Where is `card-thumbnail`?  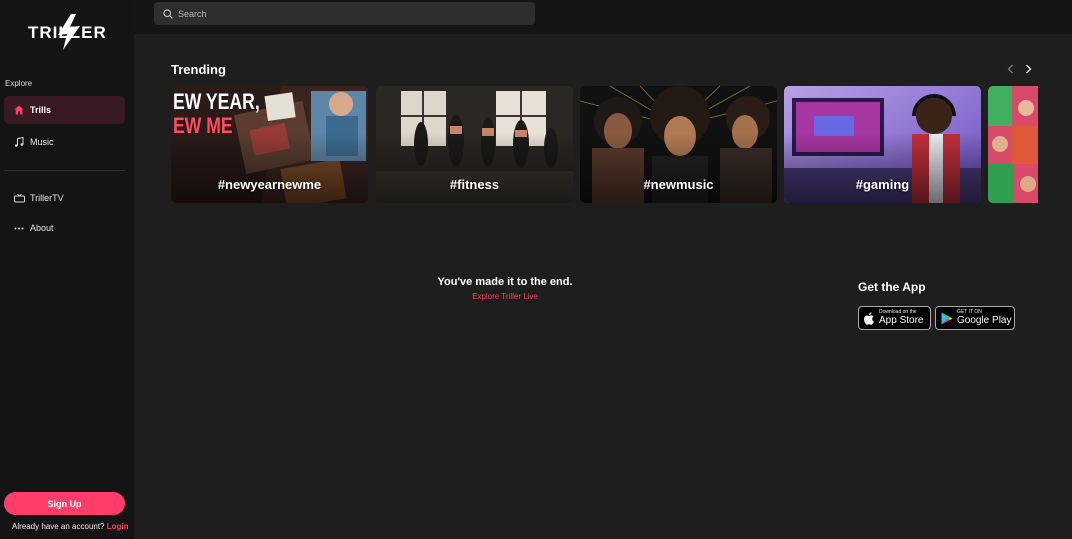 card-thumbnail is located at coordinates (1013, 144).